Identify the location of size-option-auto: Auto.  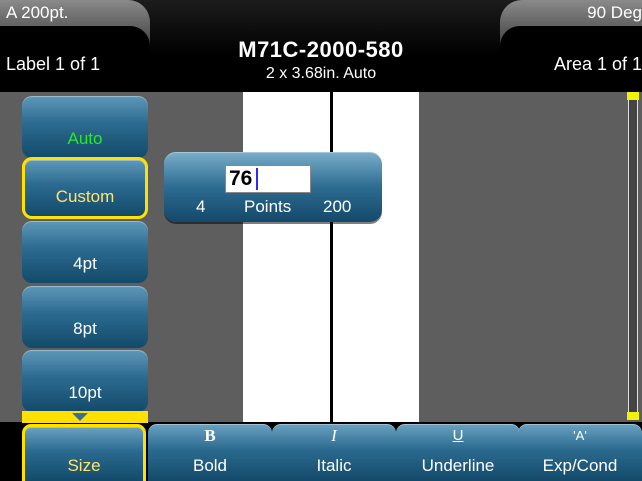
(85, 127).